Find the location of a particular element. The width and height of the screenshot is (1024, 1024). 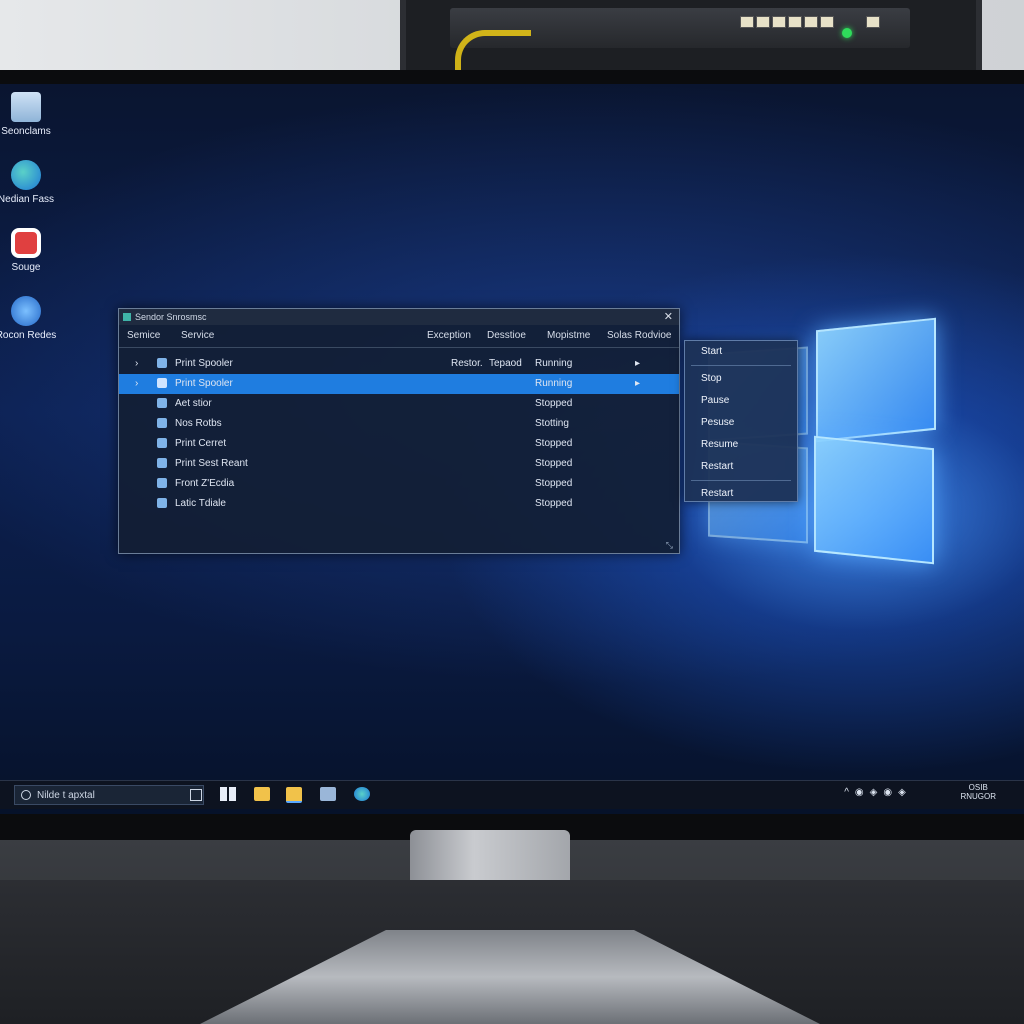

resize-grip-icon: ⤡ is located at coordinates (669, 545).